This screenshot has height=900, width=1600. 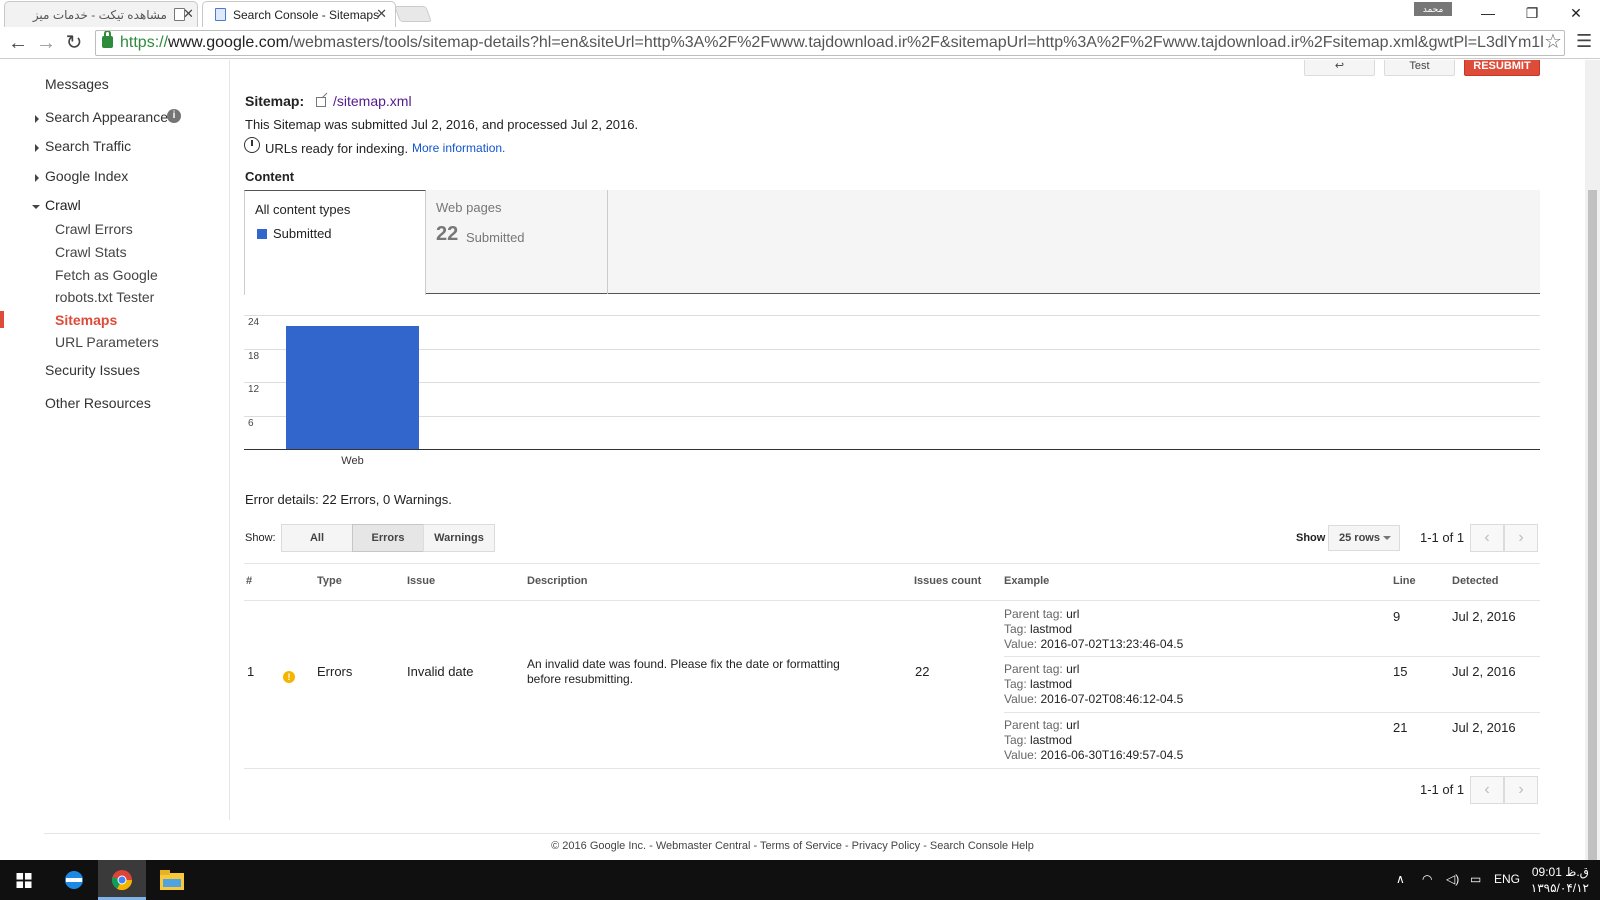 I want to click on column-header-line: Line, so click(x=1404, y=581).